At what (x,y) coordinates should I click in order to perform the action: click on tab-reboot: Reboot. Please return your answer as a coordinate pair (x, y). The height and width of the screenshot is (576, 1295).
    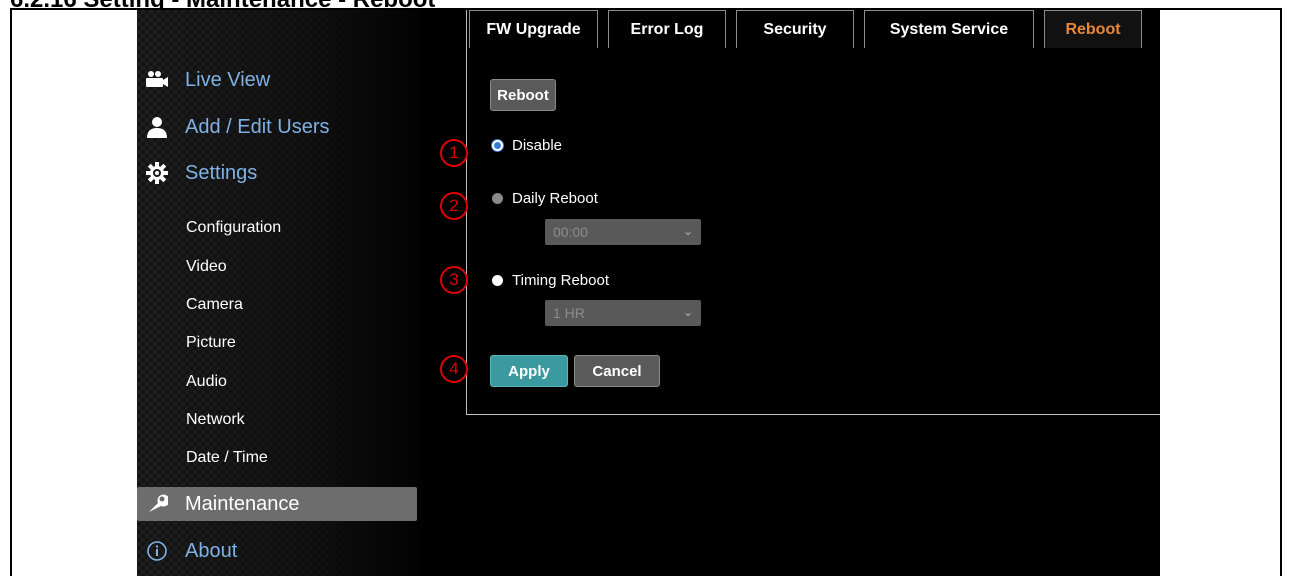
    Looking at the image, I should click on (1093, 29).